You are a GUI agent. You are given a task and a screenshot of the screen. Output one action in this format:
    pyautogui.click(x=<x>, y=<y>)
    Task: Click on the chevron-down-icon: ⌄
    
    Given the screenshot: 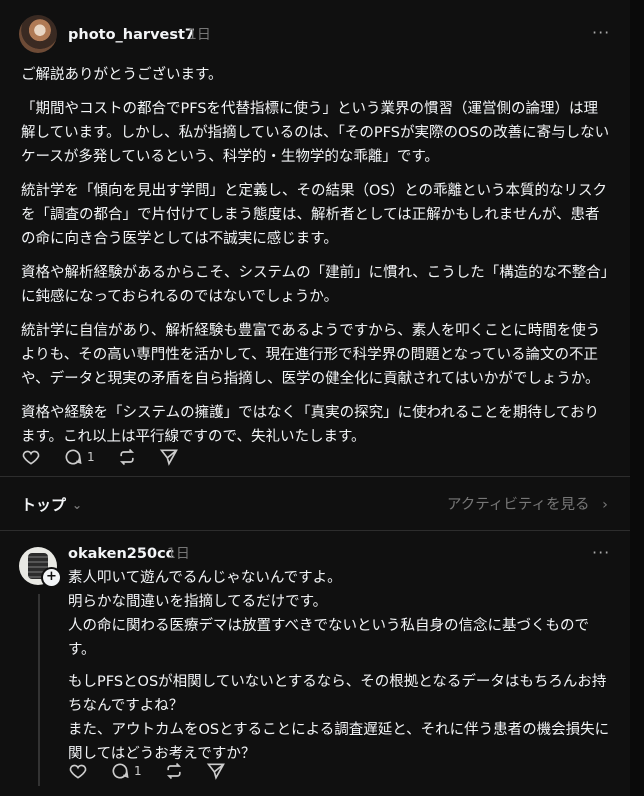 What is the action you would take?
    pyautogui.click(x=77, y=505)
    